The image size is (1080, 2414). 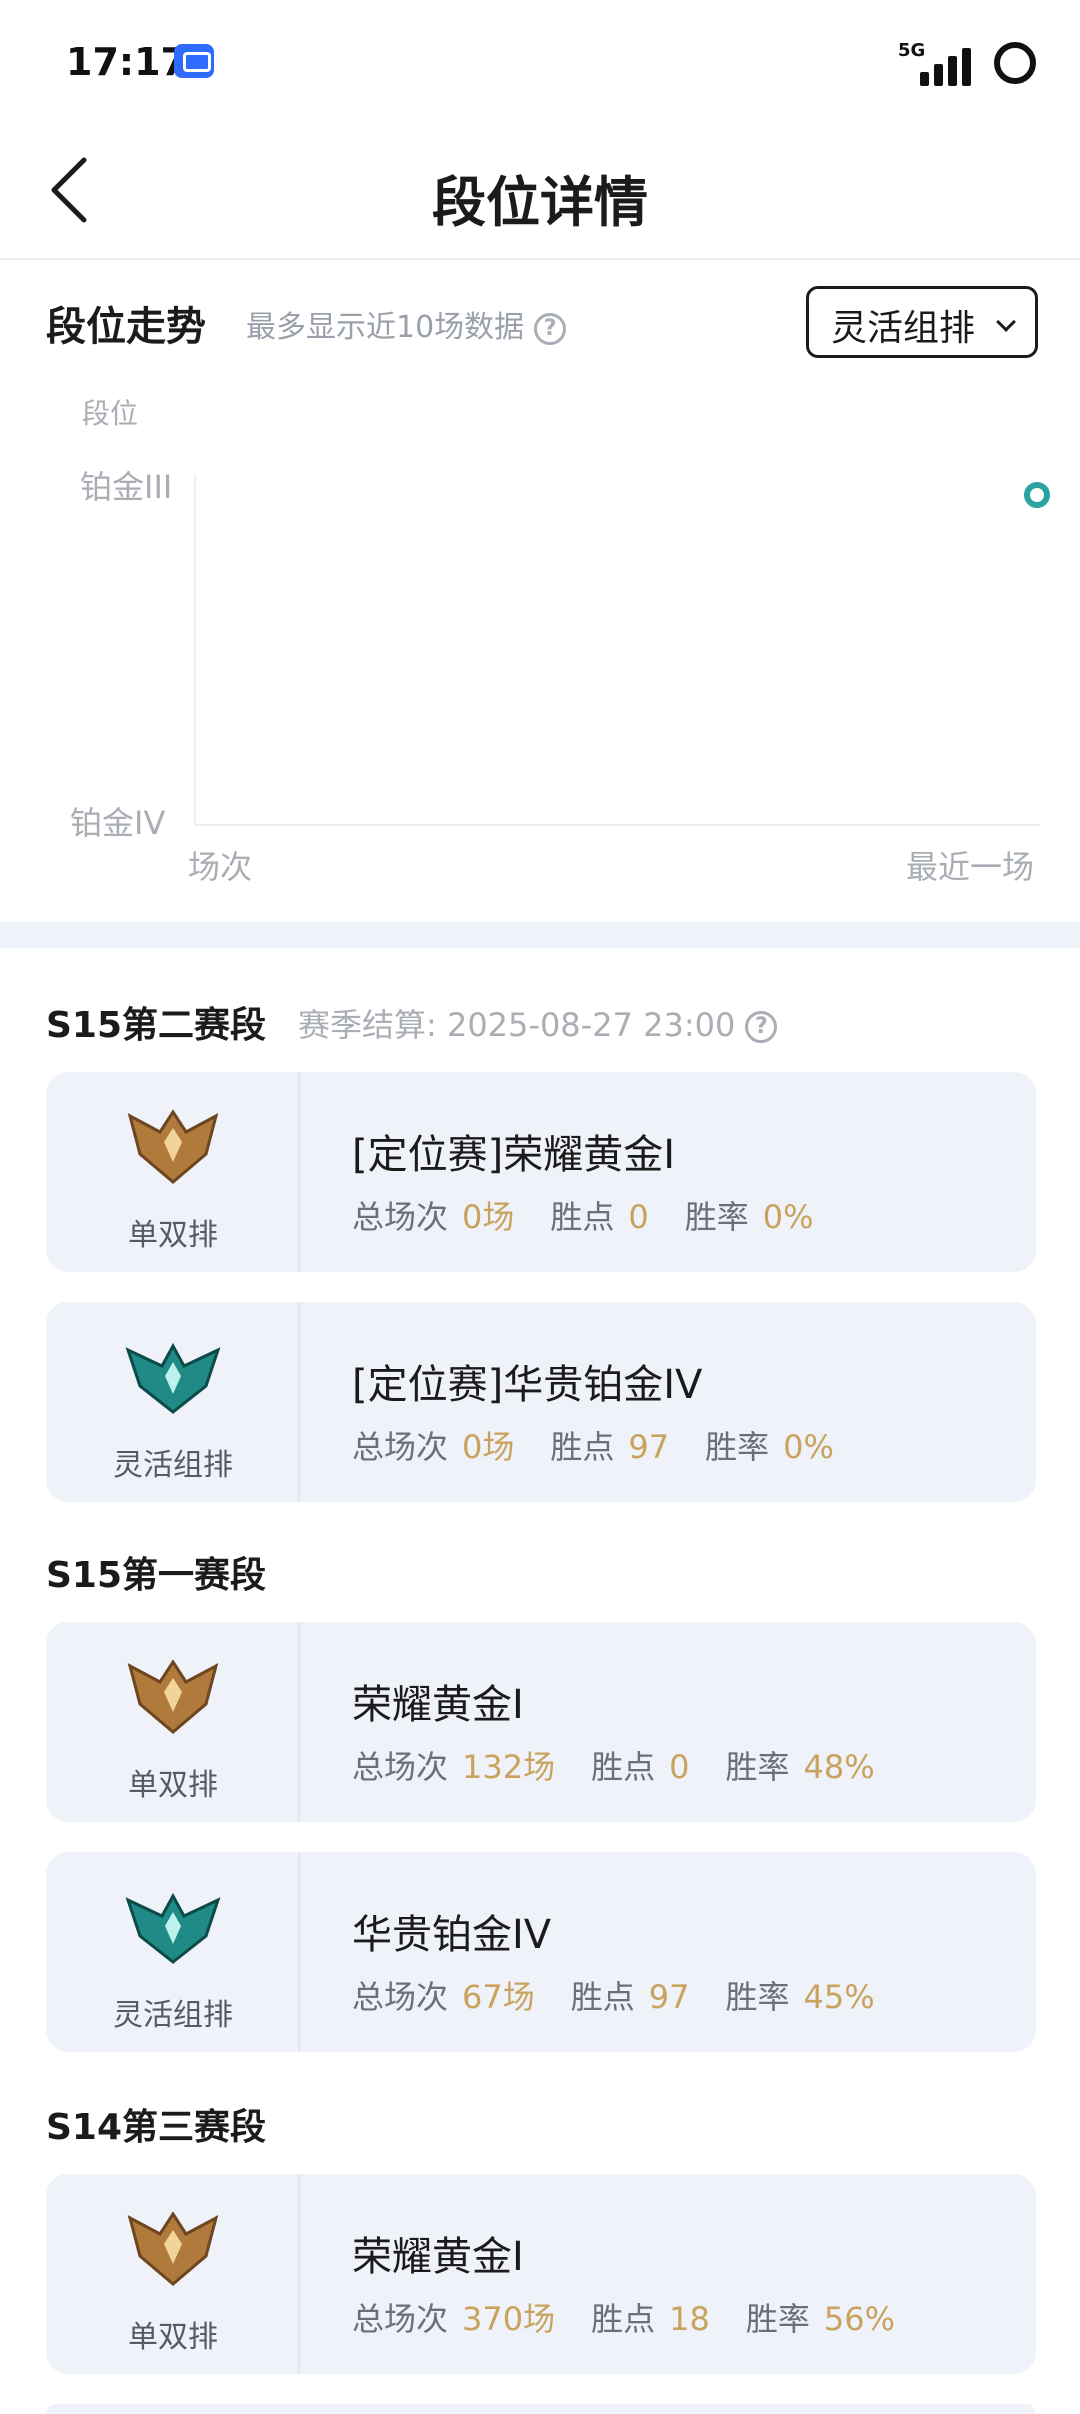 What do you see at coordinates (839, 1997) in the screenshot?
I see `winrate-value: 45%` at bounding box center [839, 1997].